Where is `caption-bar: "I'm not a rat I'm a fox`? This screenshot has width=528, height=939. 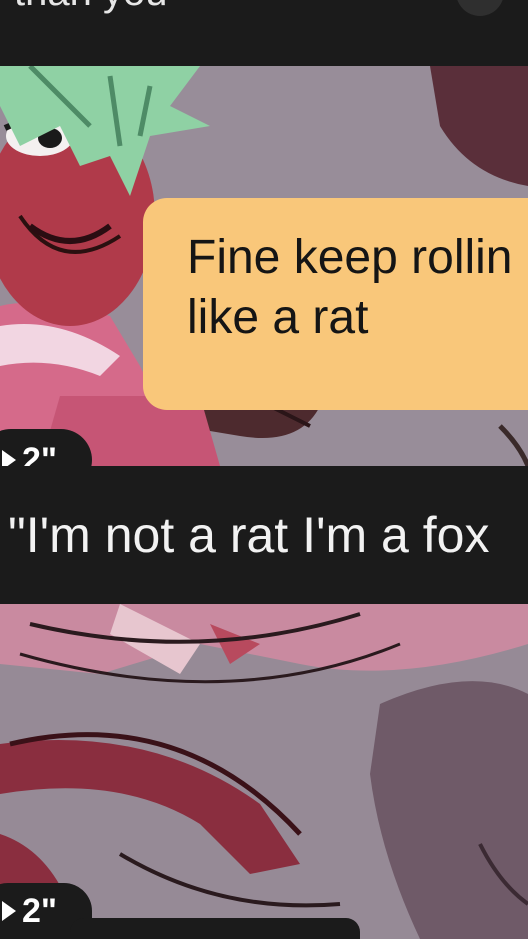 caption-bar: "I'm not a rat I'm a fox is located at coordinates (264, 535).